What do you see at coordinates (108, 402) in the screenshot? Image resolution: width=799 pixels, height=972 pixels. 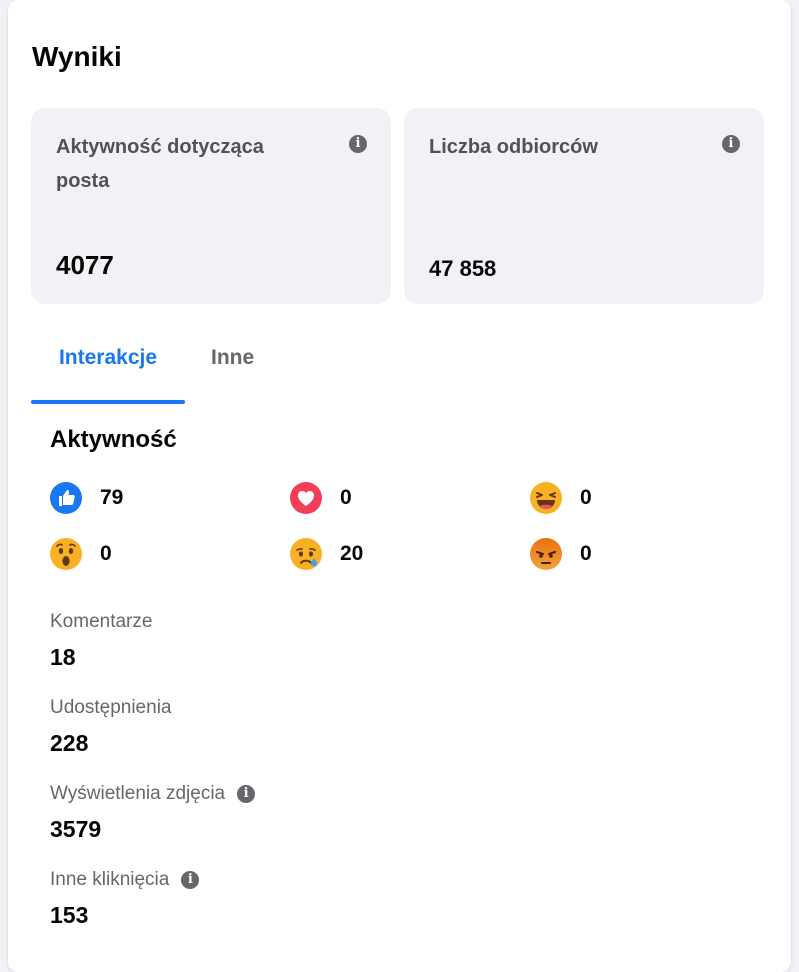 I see `active-tab-indicator` at bounding box center [108, 402].